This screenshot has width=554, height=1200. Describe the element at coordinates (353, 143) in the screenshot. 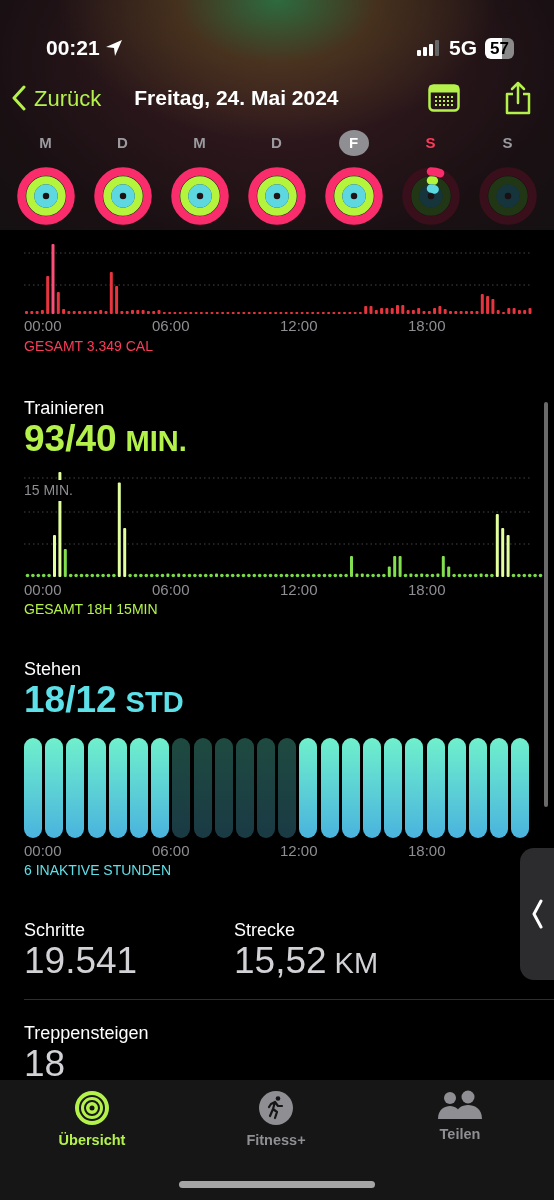

I see `day-label: F` at that location.